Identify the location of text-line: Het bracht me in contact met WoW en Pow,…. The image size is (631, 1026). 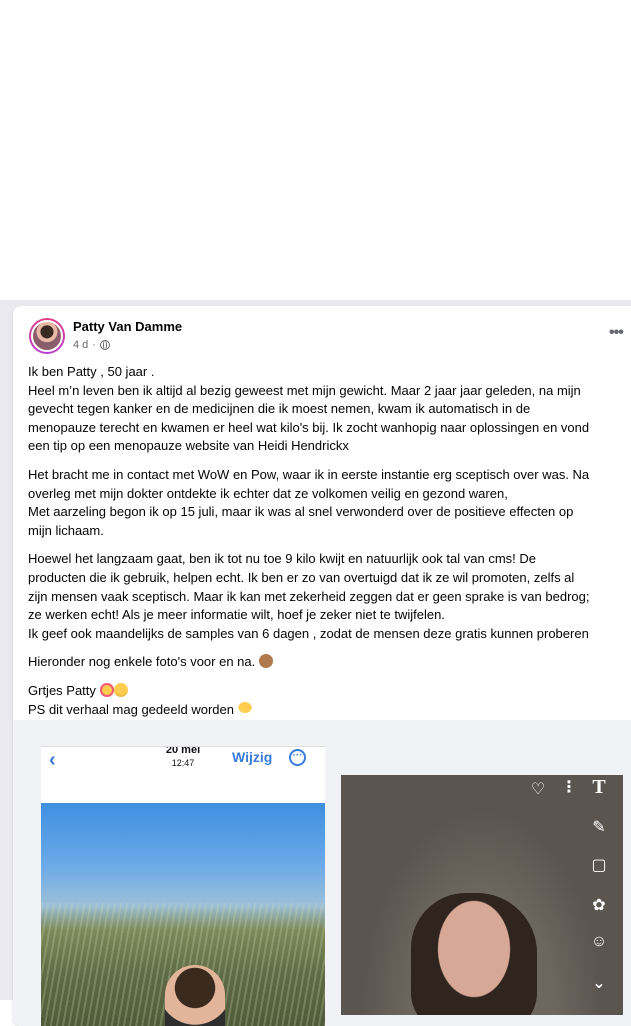
(309, 474).